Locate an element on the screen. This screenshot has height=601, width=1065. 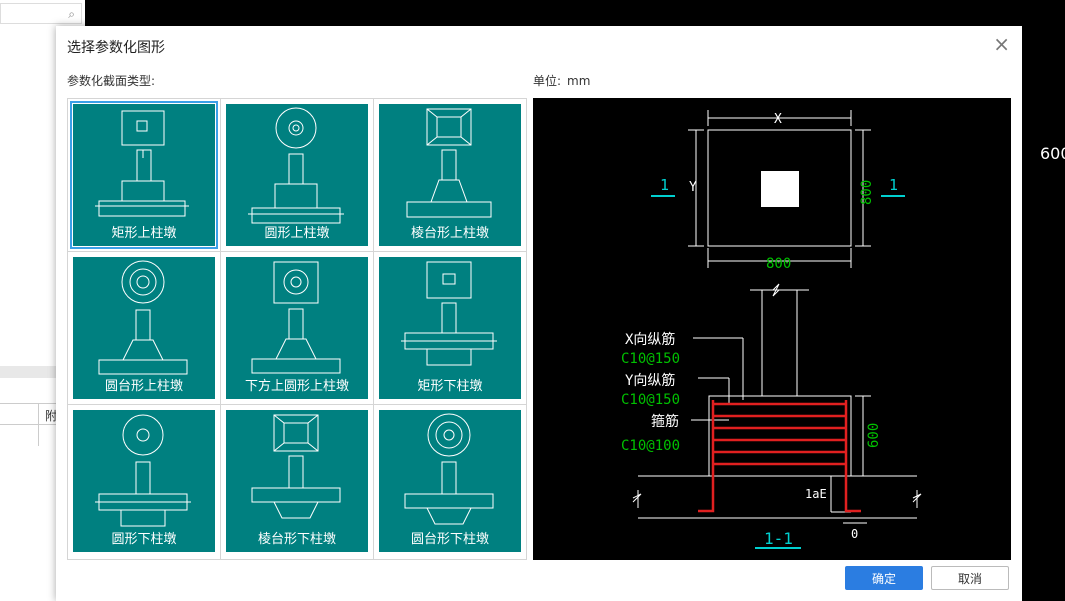
shape-card: 圆形上柱墩 is located at coordinates (297, 175).